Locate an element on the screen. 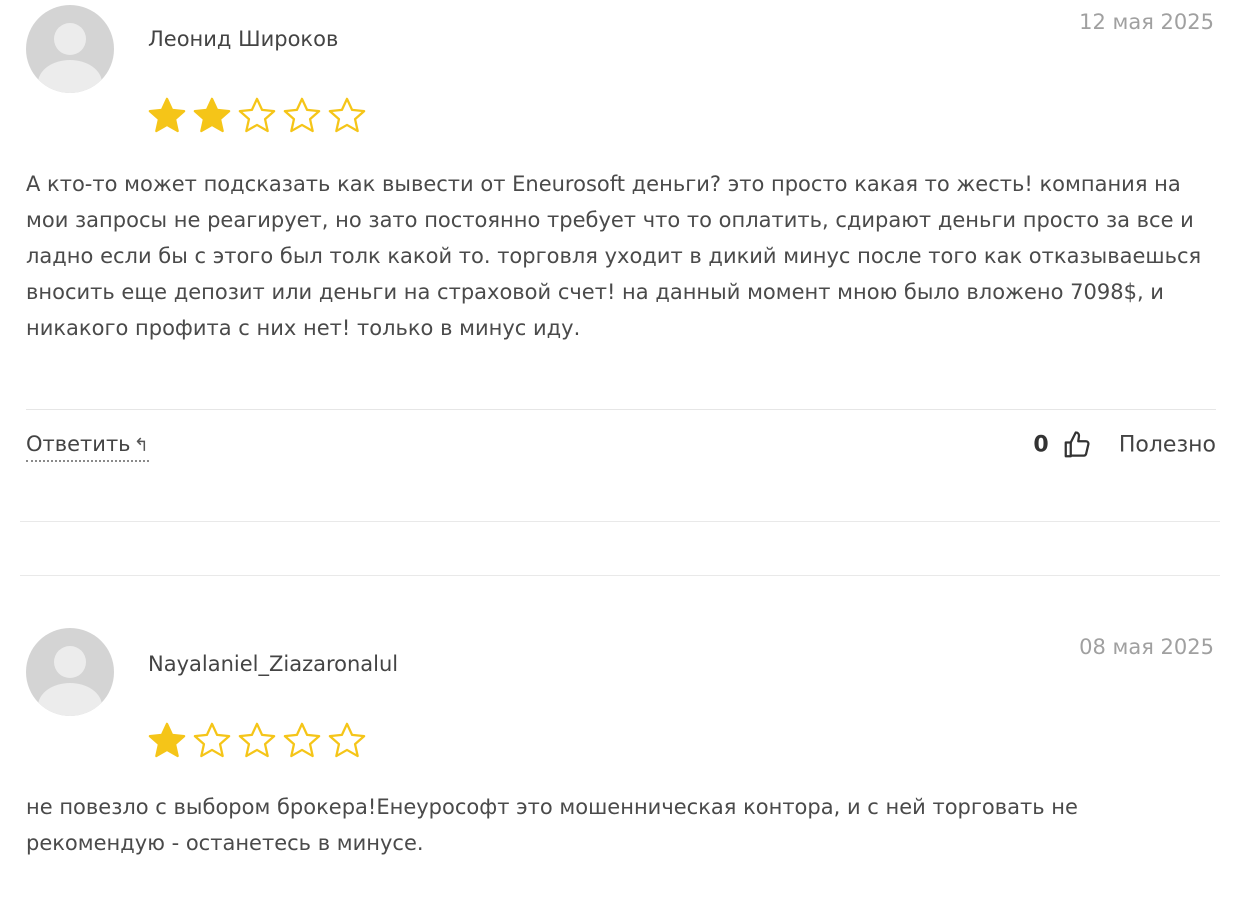 This screenshot has width=1234, height=898. thumbs-up-icon is located at coordinates (1077, 445).